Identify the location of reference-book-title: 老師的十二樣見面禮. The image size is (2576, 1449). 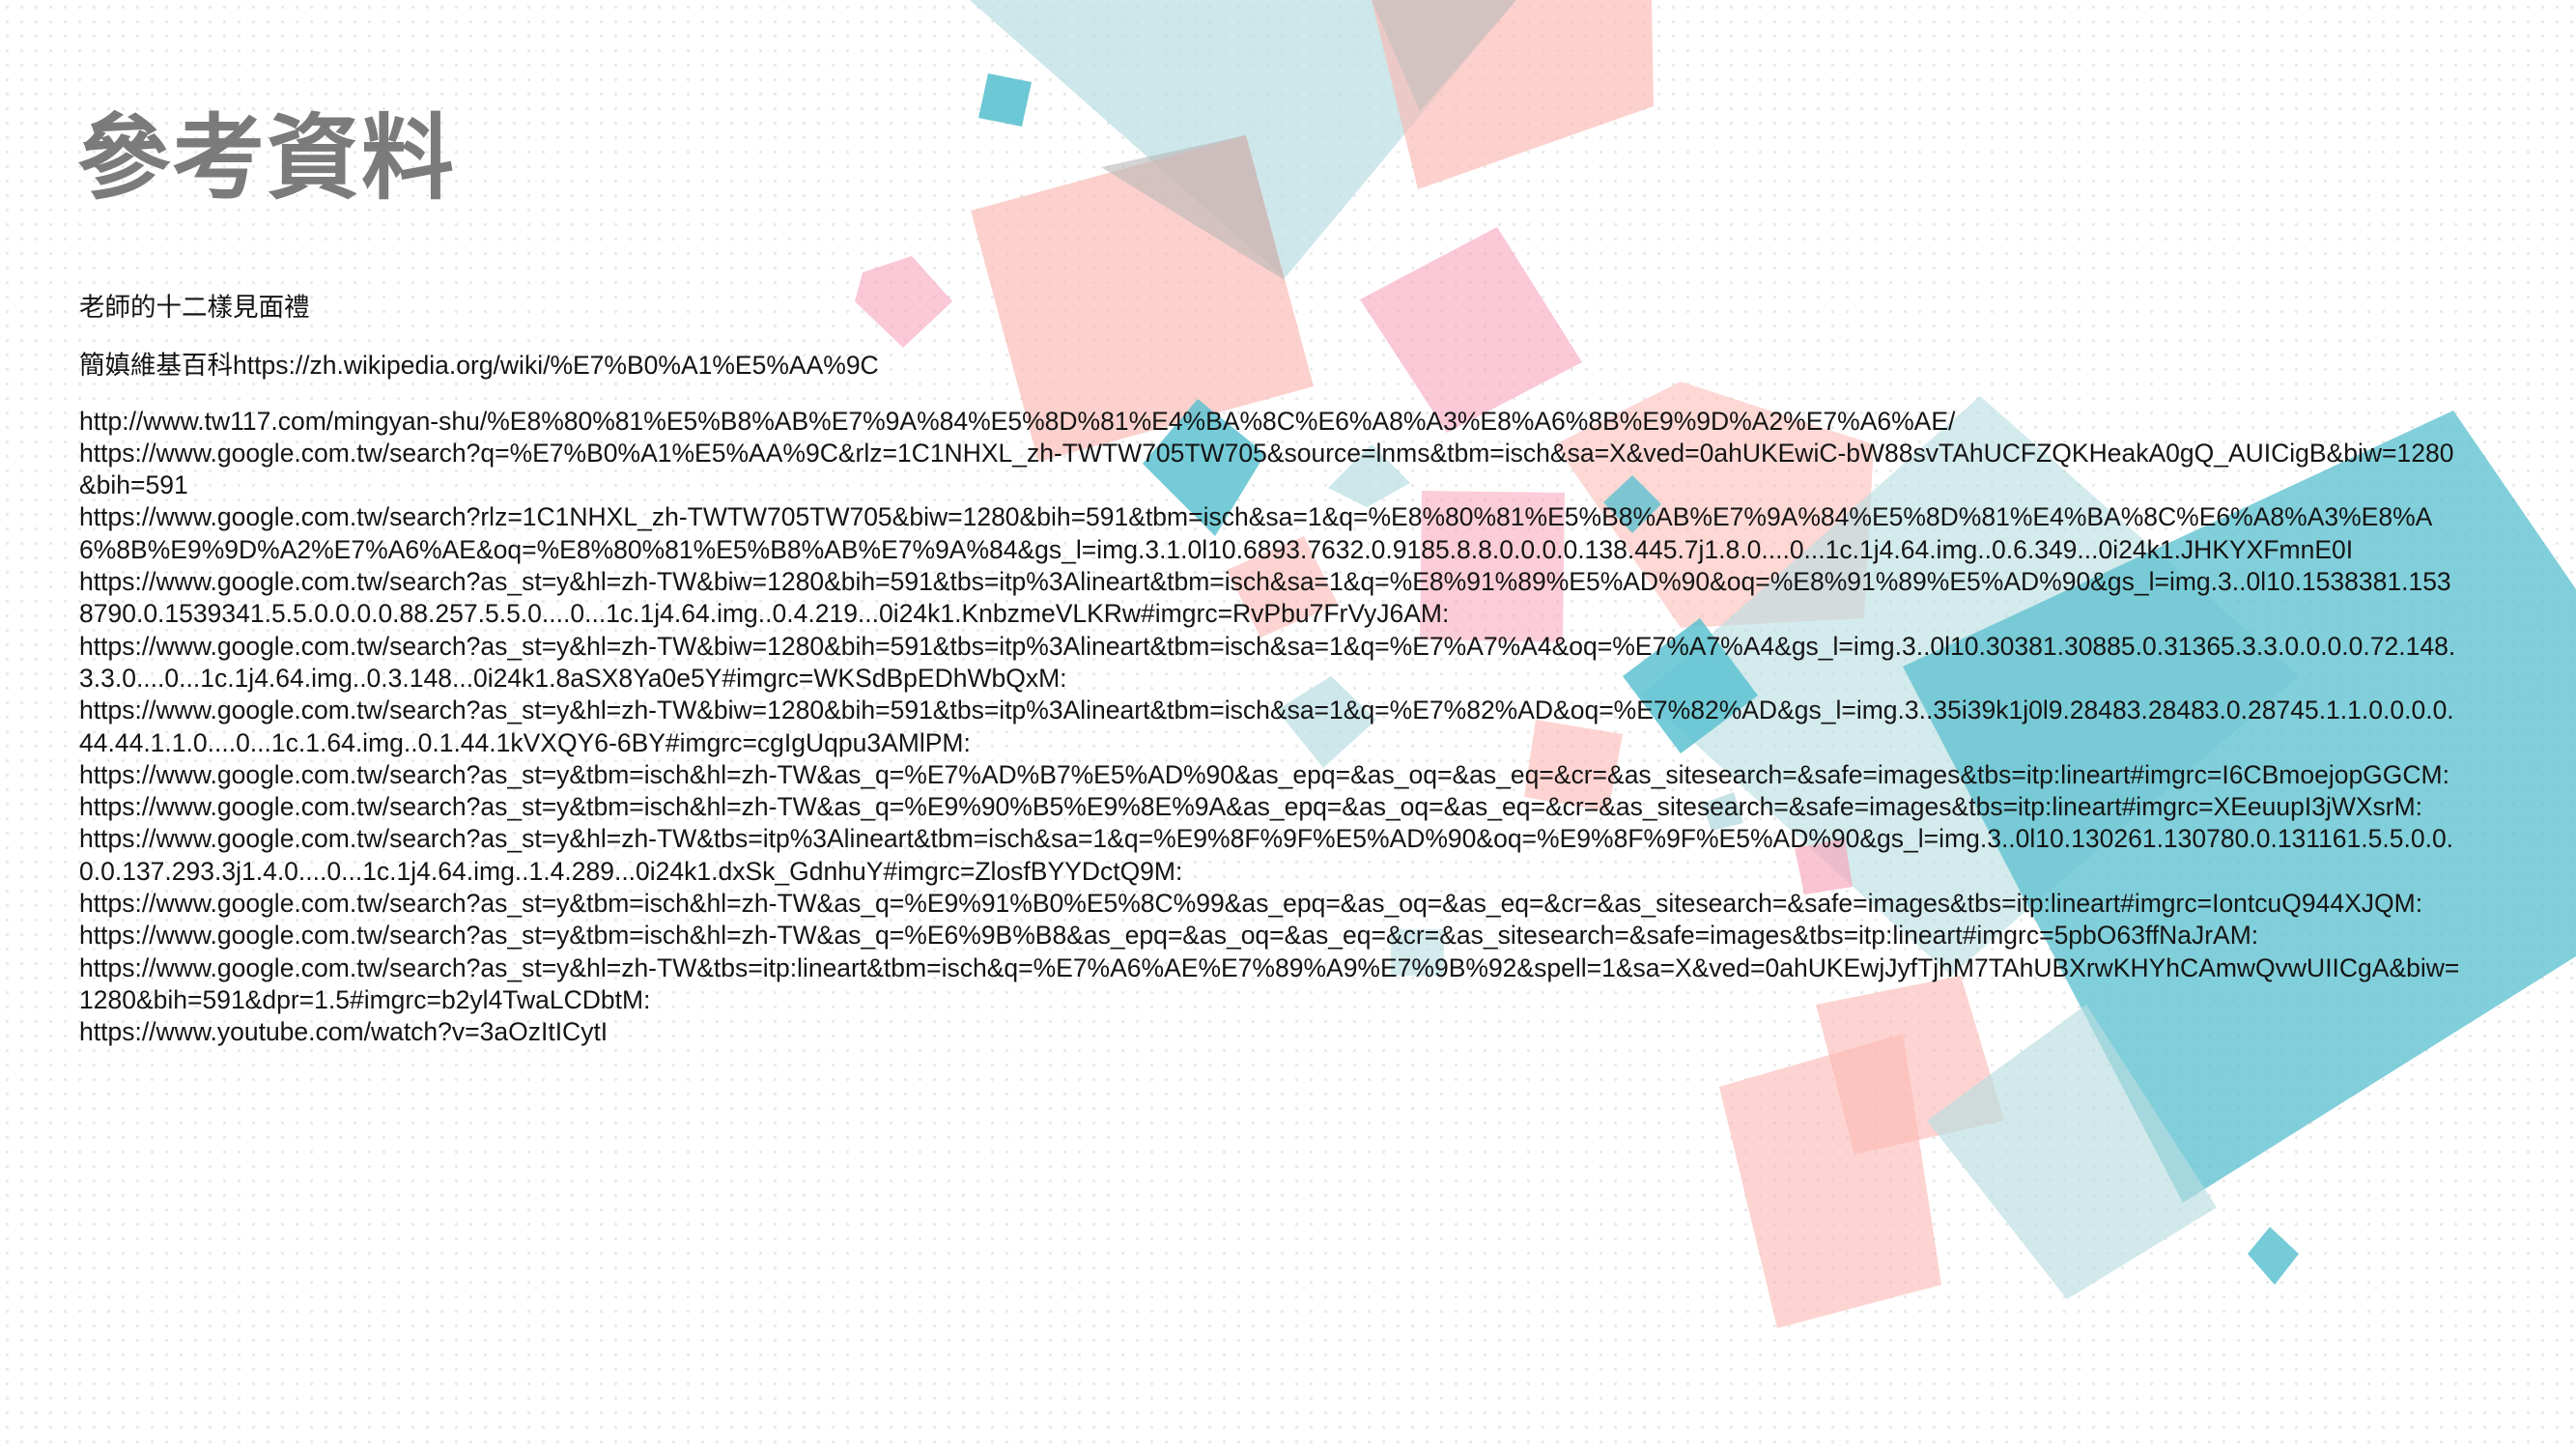
(194, 307).